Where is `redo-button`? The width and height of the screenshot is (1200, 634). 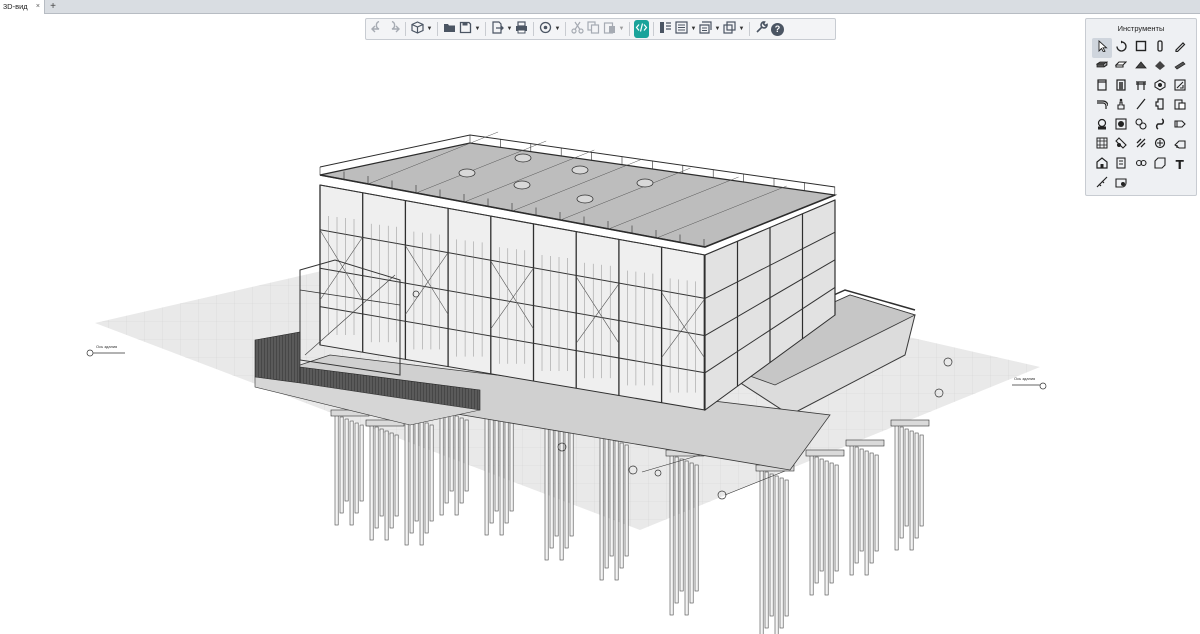
redo-button is located at coordinates (393, 29).